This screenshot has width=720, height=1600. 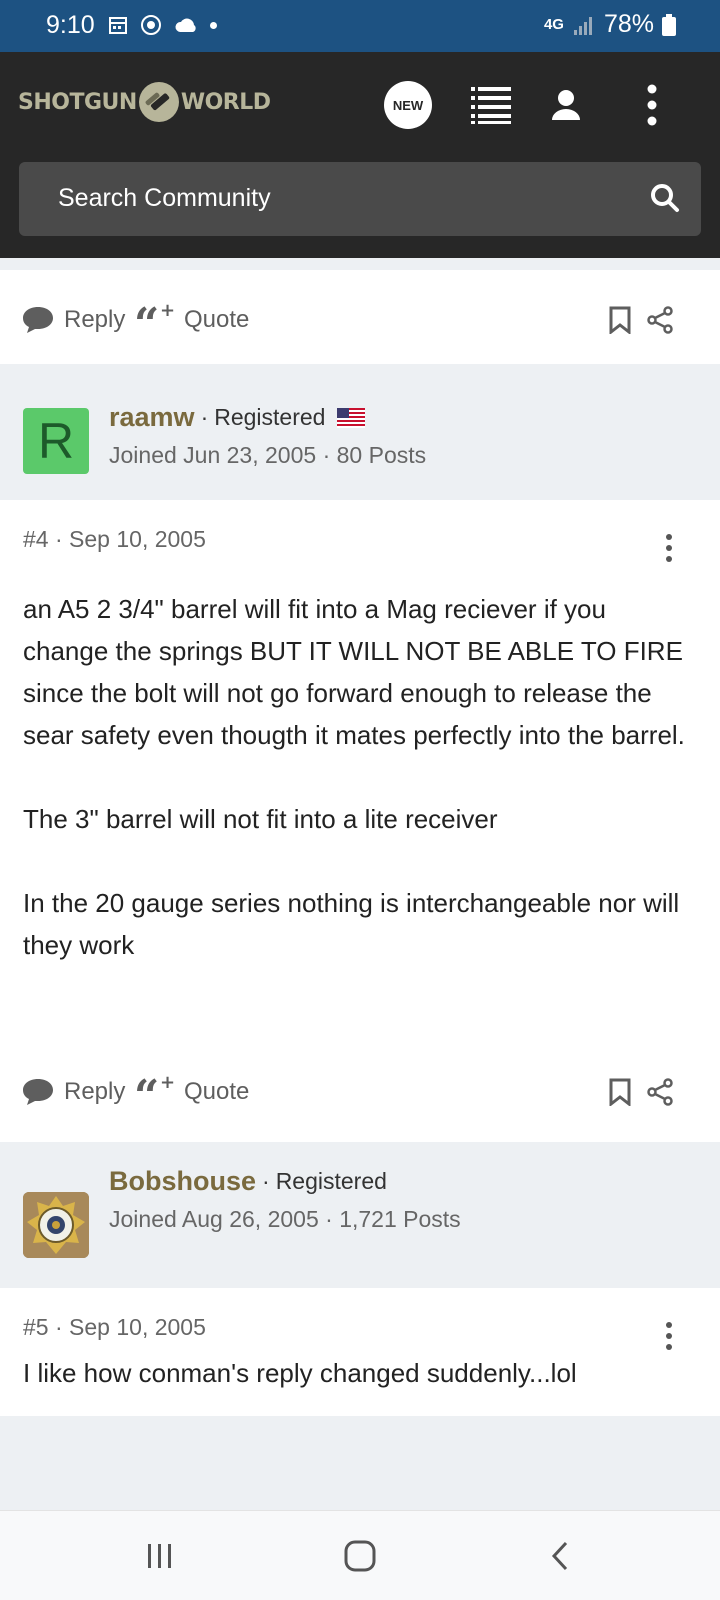 I want to click on back-icon, so click(x=559, y=1556).